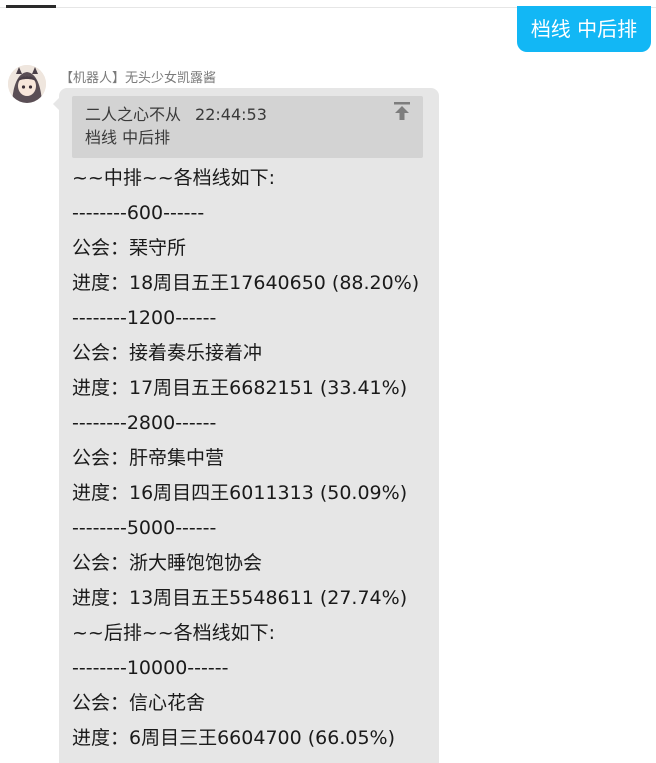  What do you see at coordinates (148, 458) in the screenshot?
I see `message-line: 公会：肝帝集中营` at bounding box center [148, 458].